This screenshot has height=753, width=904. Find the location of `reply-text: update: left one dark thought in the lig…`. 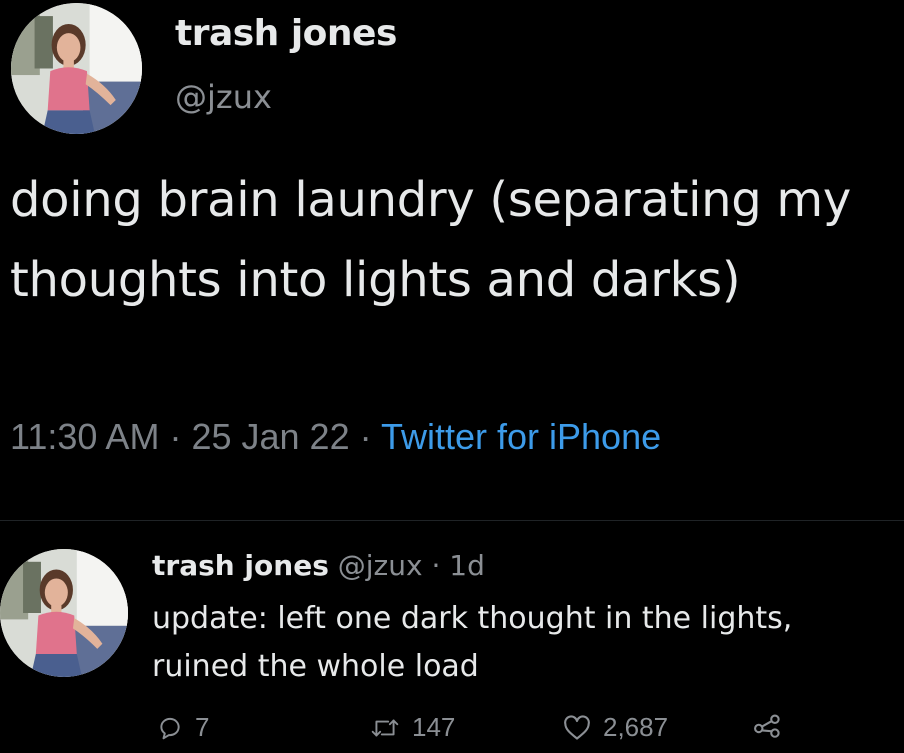

reply-text: update: left one dark thought in the lig… is located at coordinates (472, 642).